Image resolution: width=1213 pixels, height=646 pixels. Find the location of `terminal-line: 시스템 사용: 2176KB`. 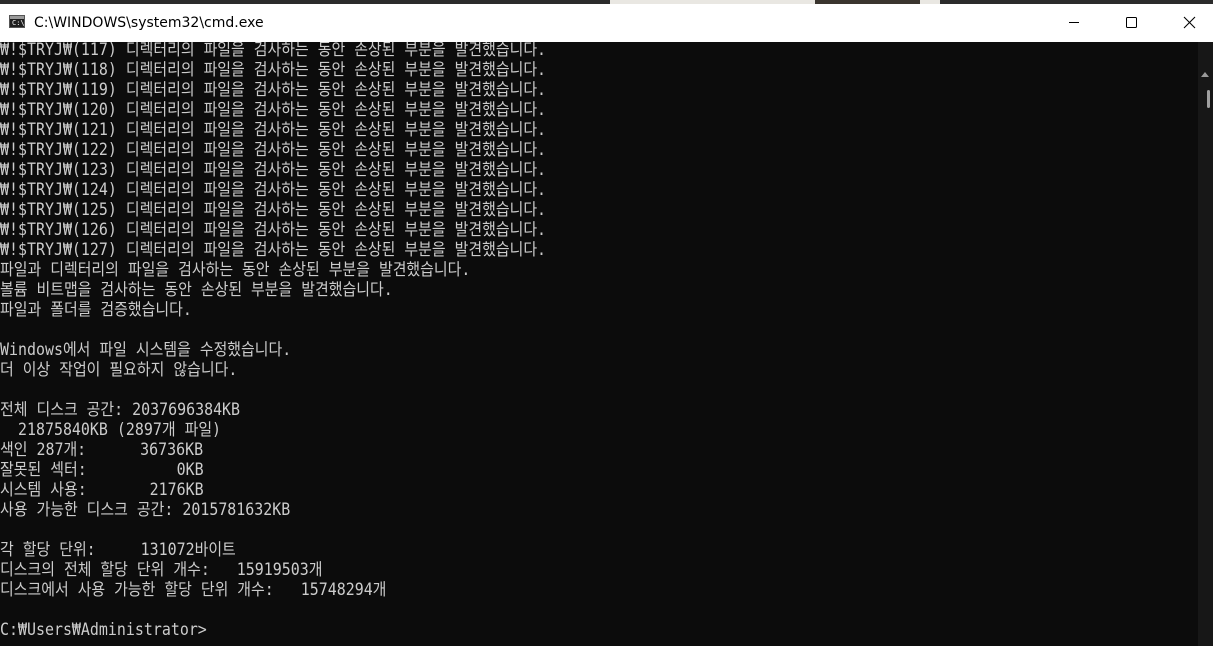

terminal-line: 시스템 사용: 2176KB is located at coordinates (102, 489).